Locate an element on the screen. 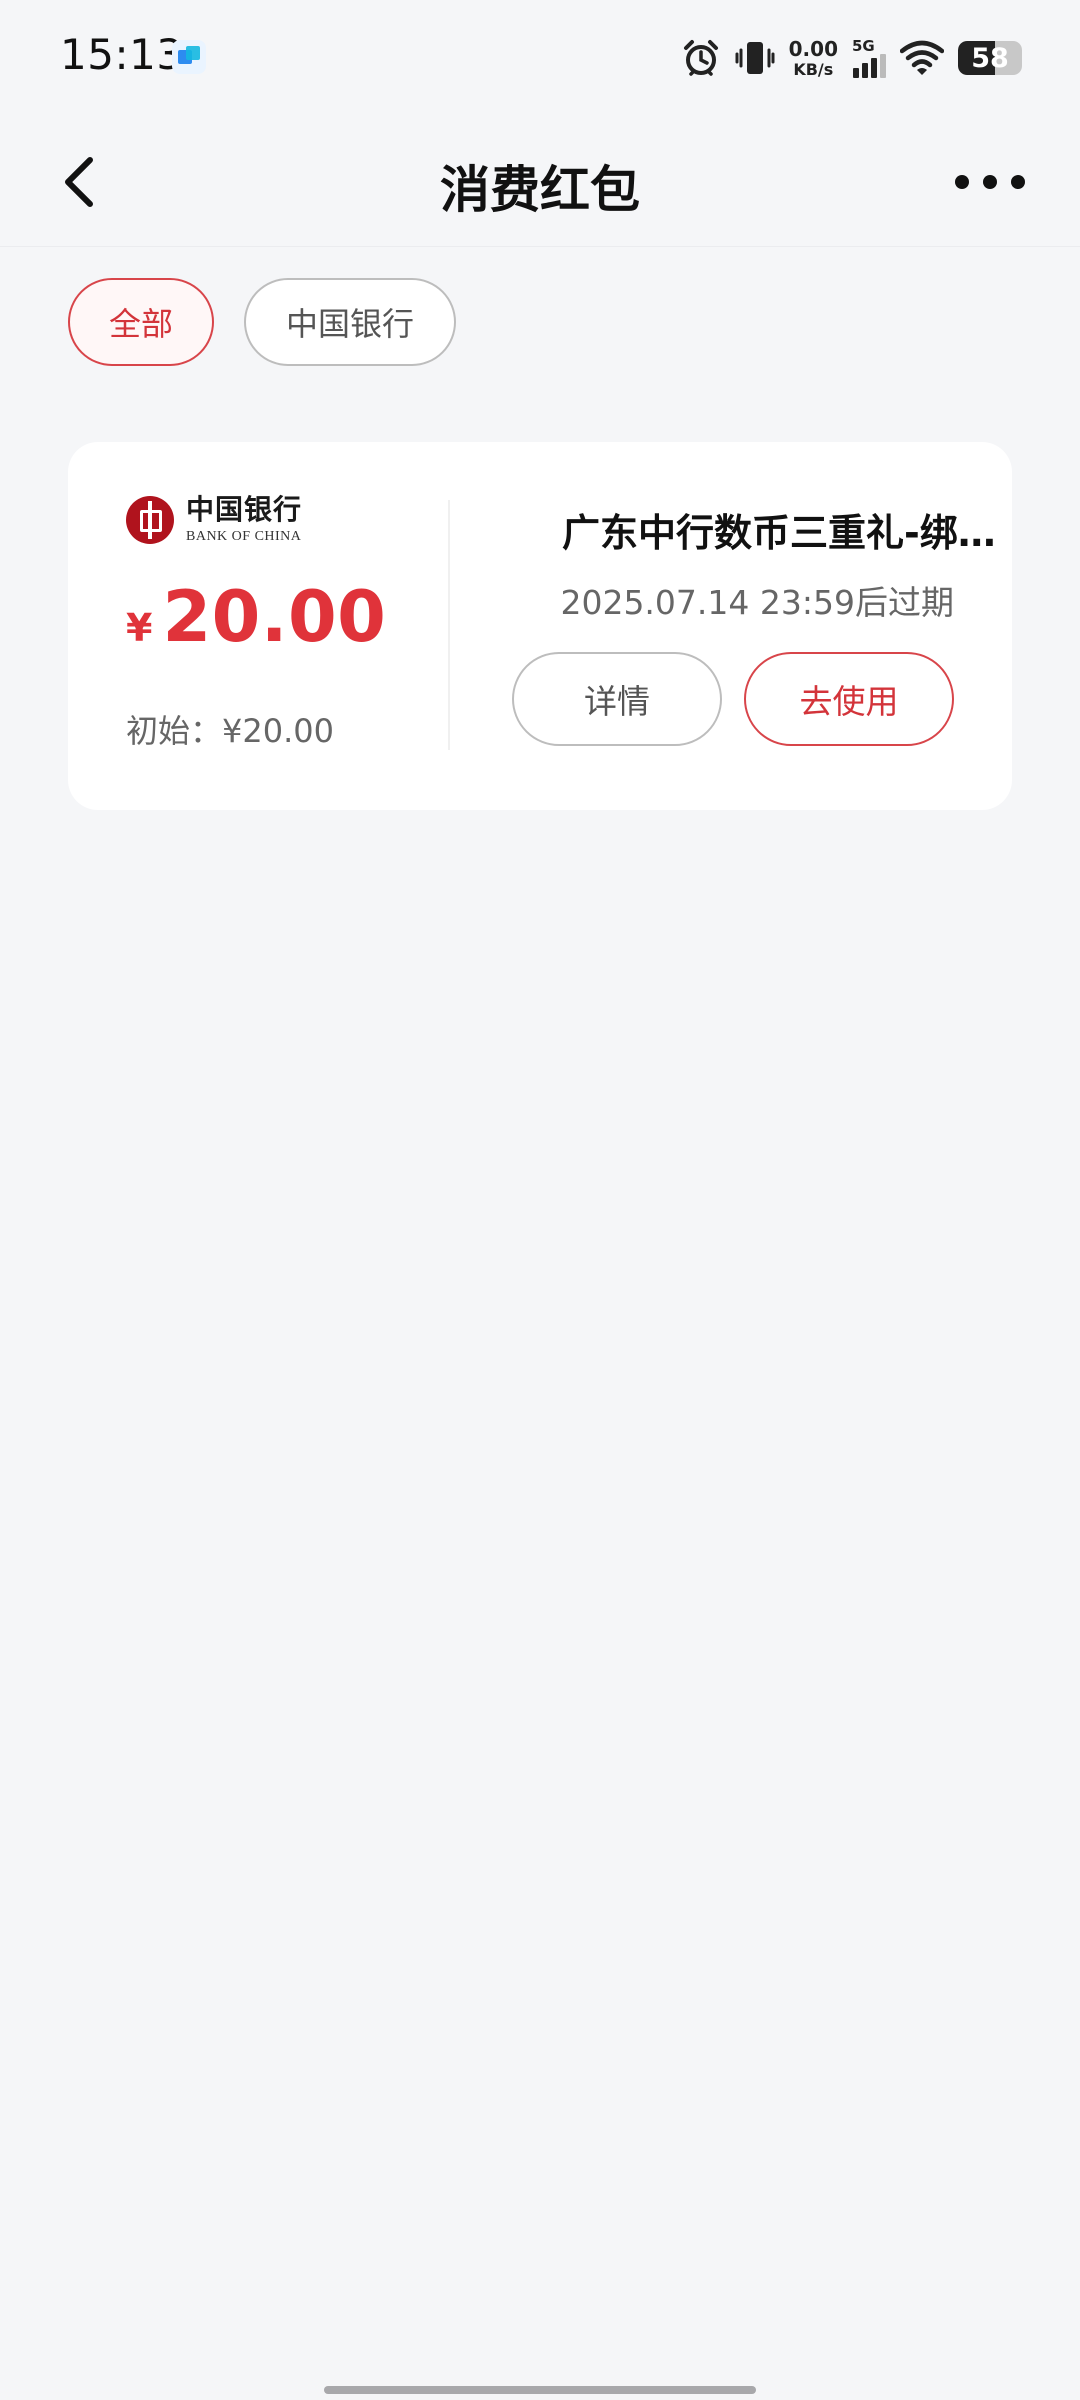  coupon-info-panel: 广东中行数币三重礼-绑… 2025.07.14 23:59后过期 详情 去使用 is located at coordinates (730, 626).